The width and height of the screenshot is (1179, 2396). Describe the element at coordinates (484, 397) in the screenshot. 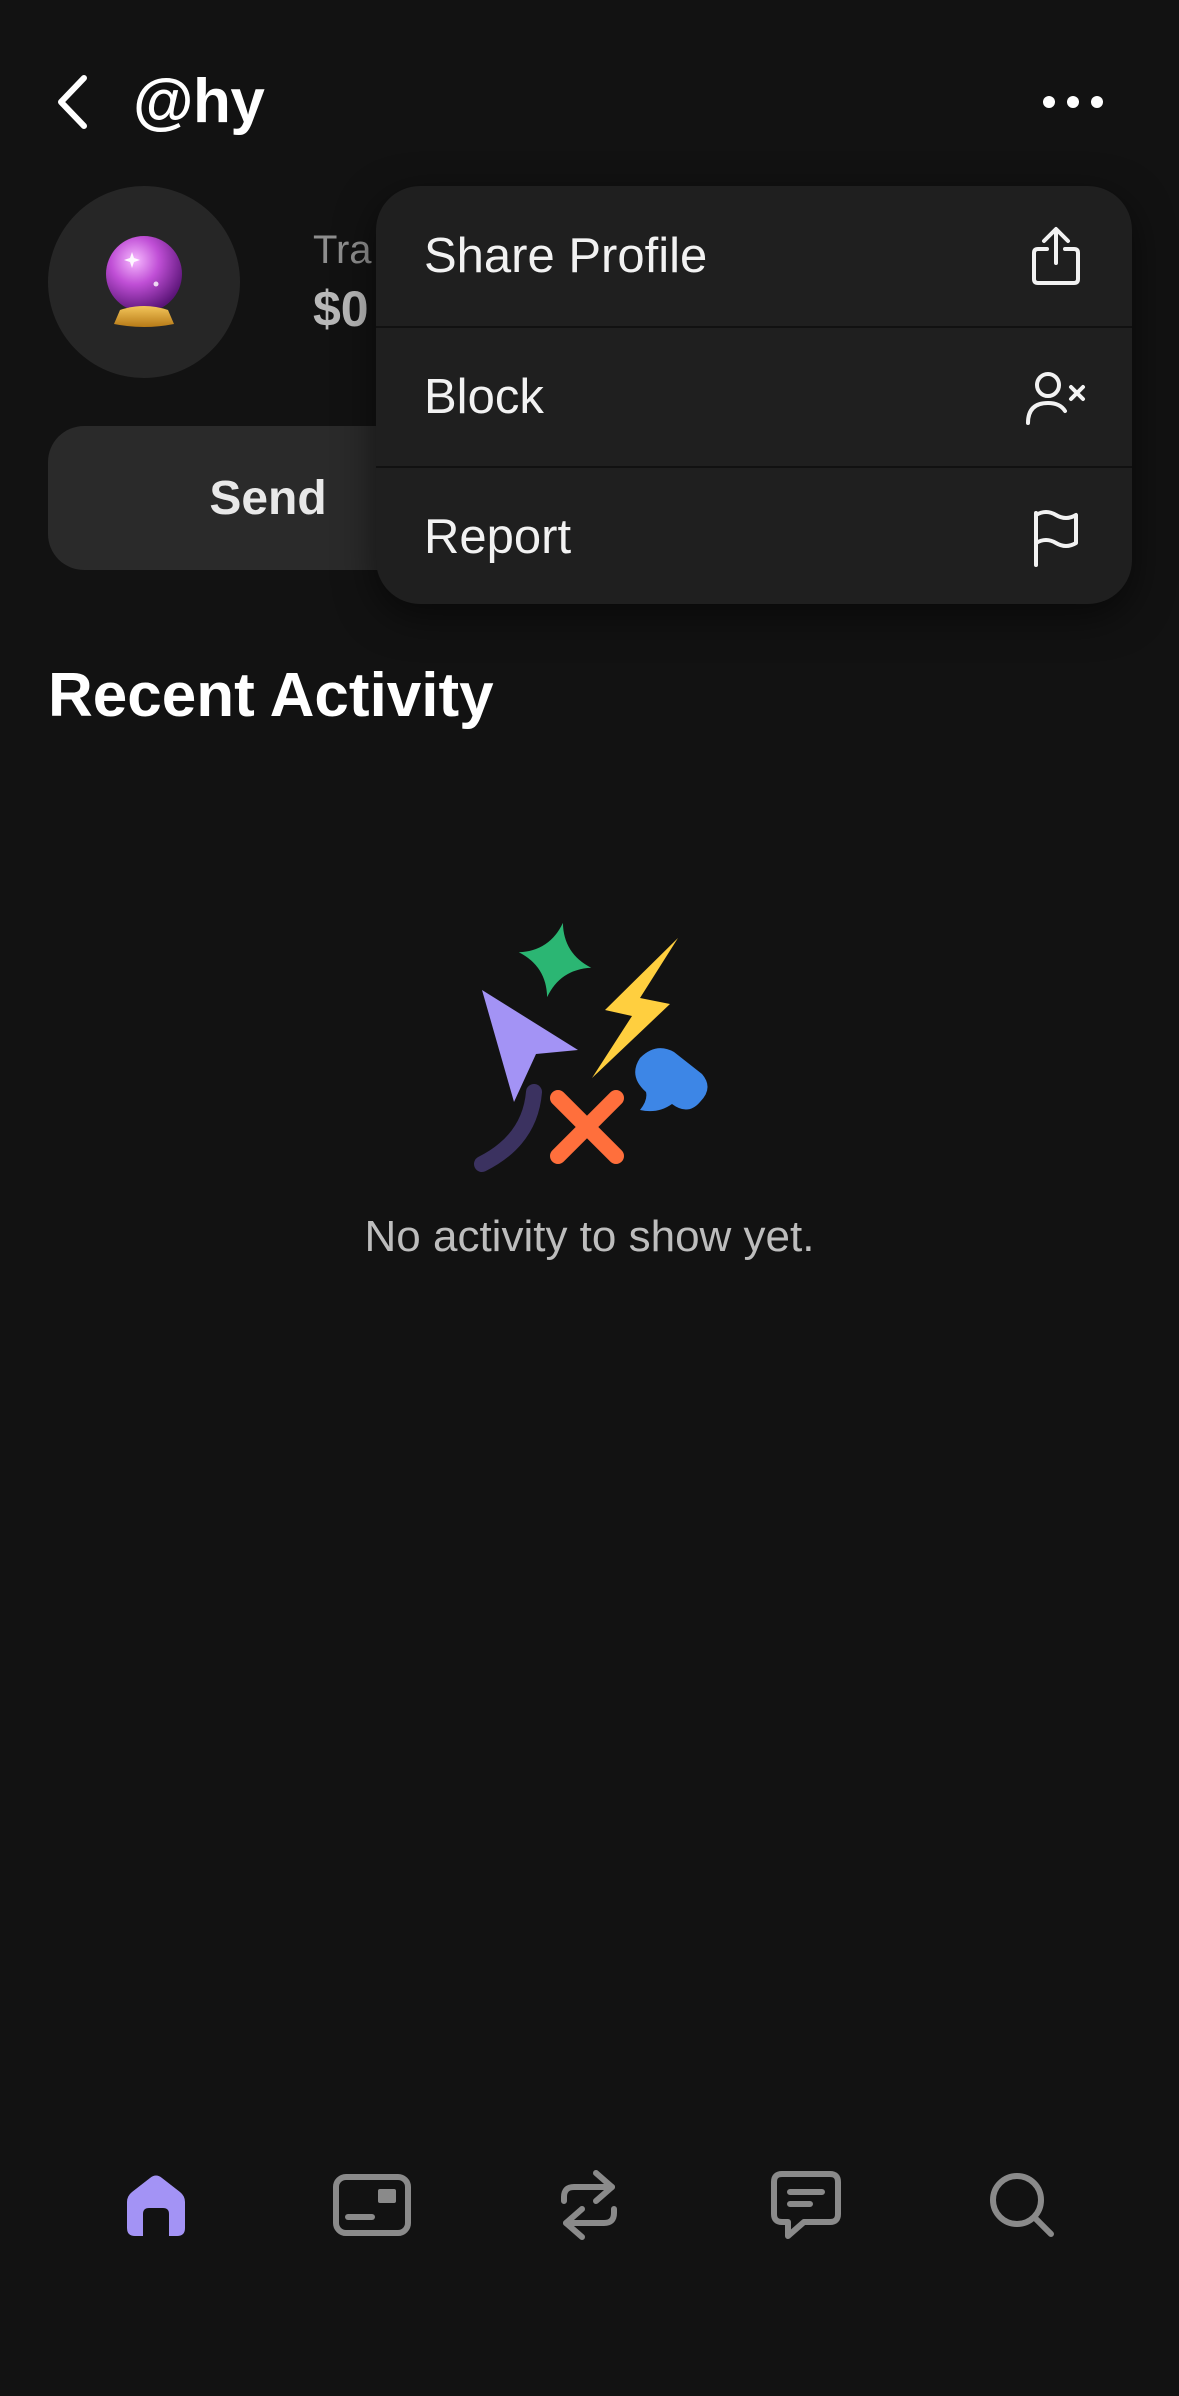

I see `menu-item-label: Block` at that location.